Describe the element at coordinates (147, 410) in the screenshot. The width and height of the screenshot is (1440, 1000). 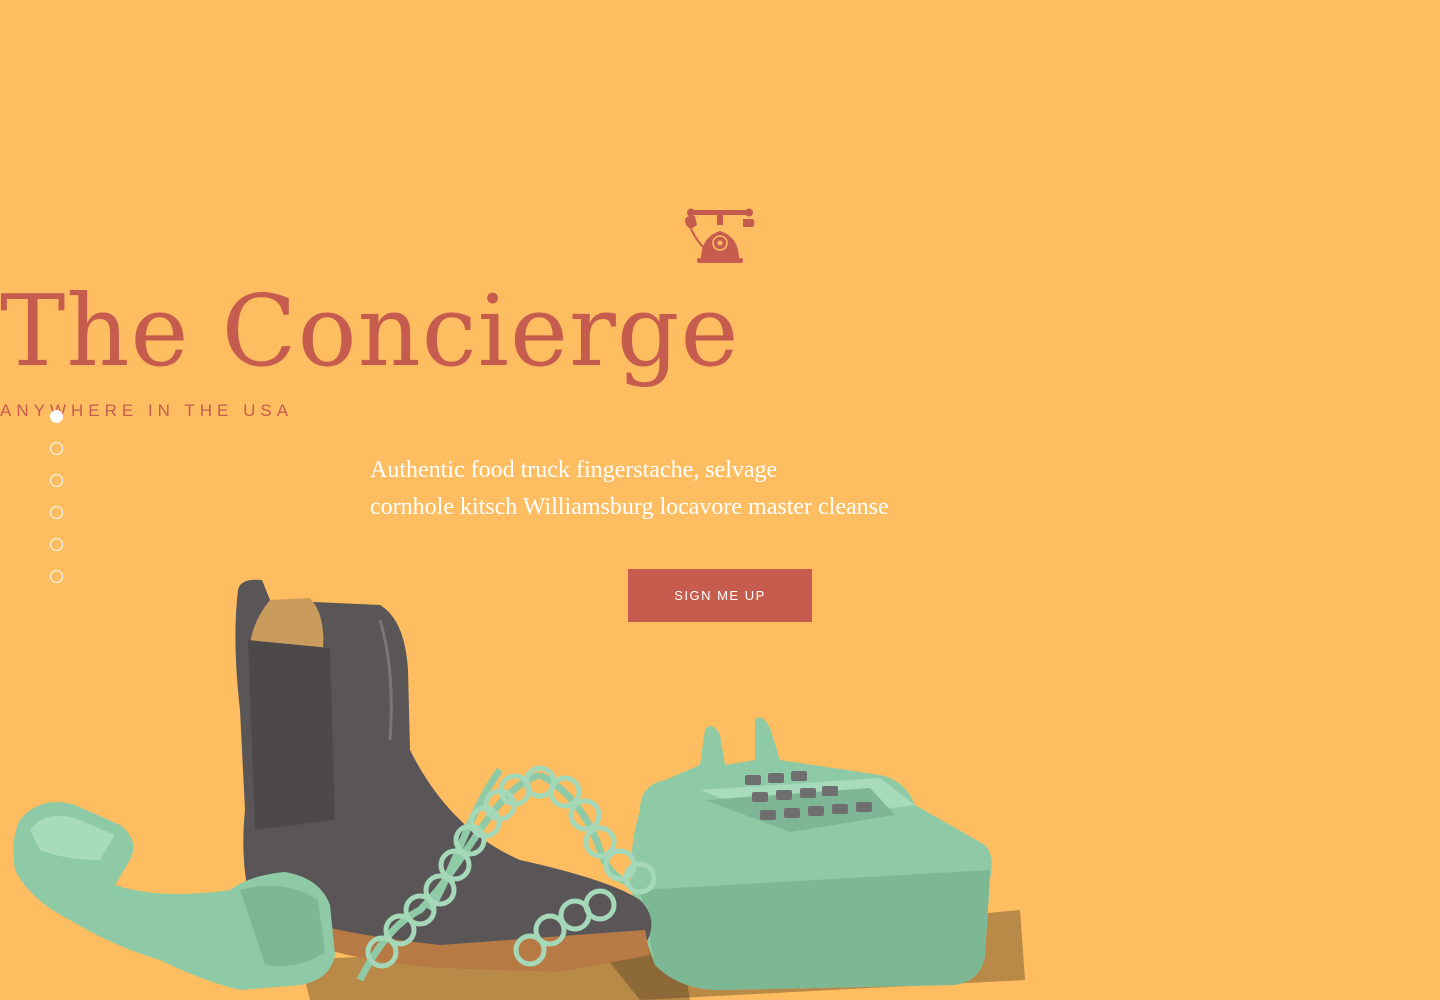
I see `page-subtitle: ANYWHERE IN THE USA` at that location.